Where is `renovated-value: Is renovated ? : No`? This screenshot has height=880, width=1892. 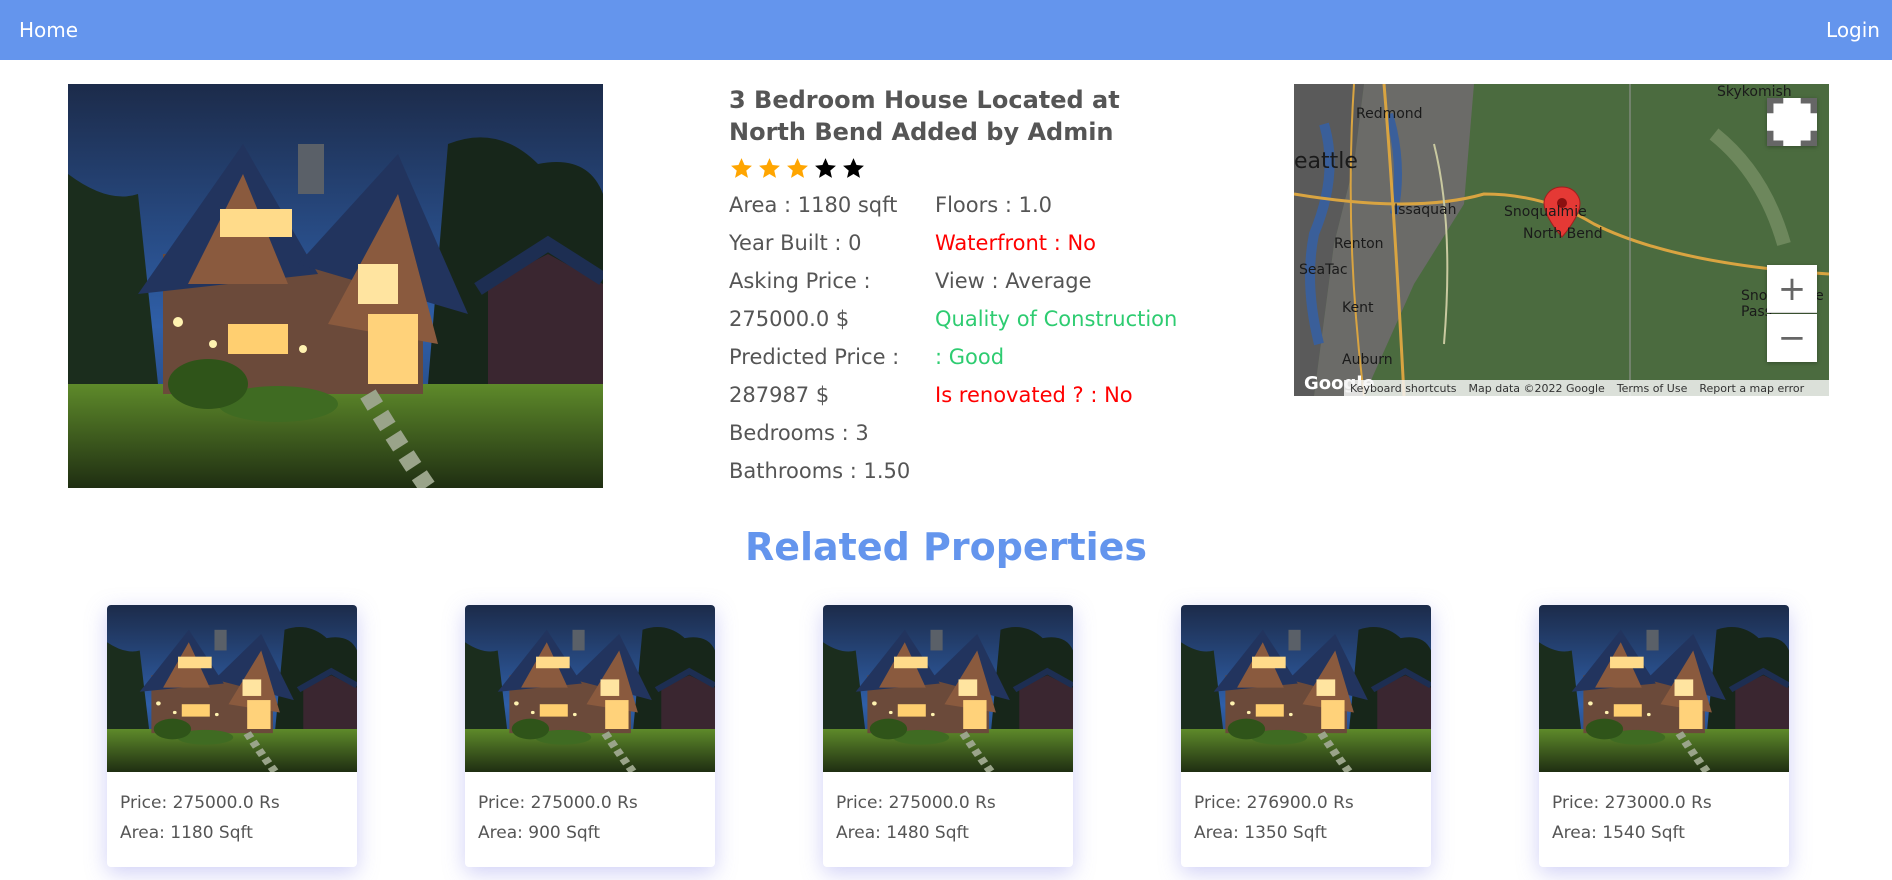 renovated-value: Is renovated ? : No is located at coordinates (1034, 395).